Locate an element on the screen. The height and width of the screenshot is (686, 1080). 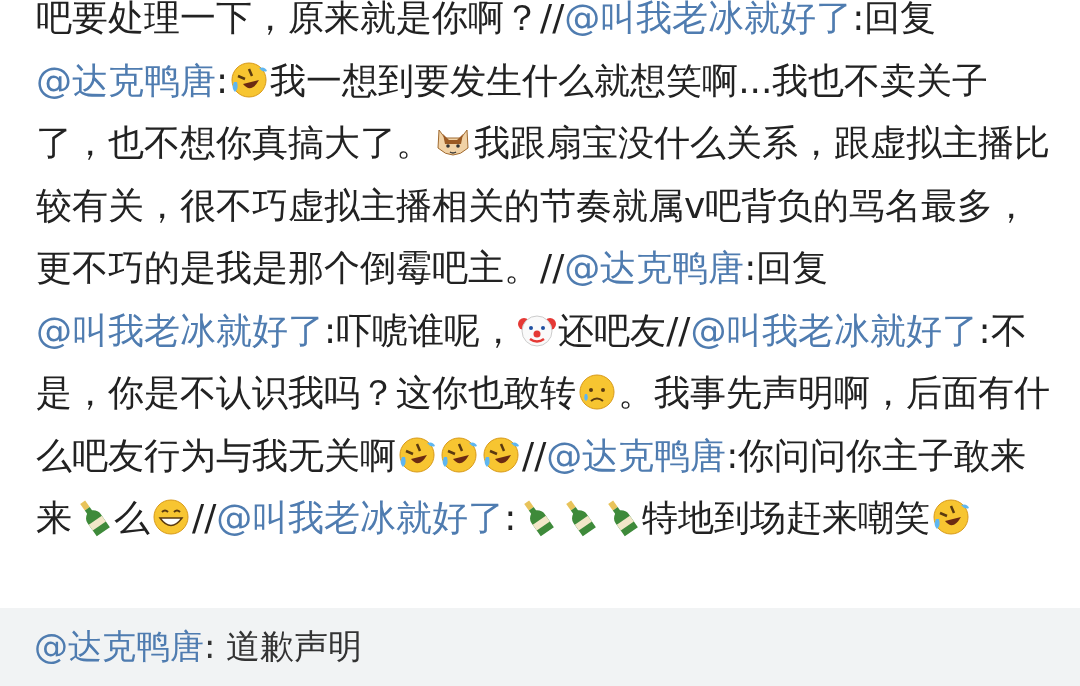
original-post-title: : 道歉声明 is located at coordinates (283, 646).